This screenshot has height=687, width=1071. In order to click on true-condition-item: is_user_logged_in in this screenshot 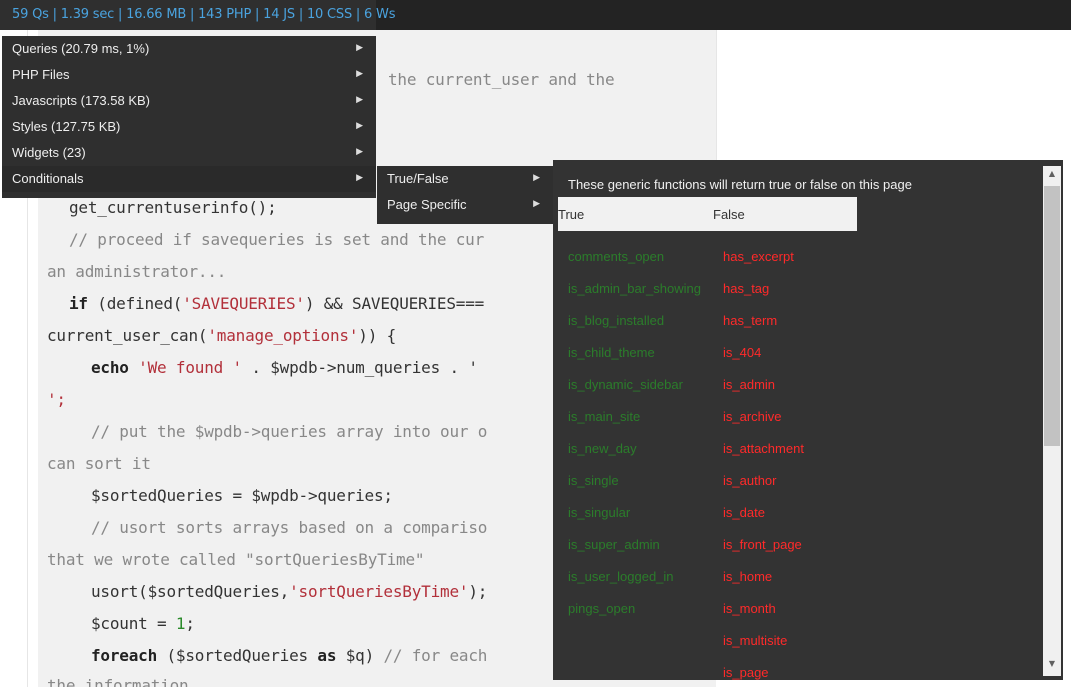, I will do `click(621, 576)`.